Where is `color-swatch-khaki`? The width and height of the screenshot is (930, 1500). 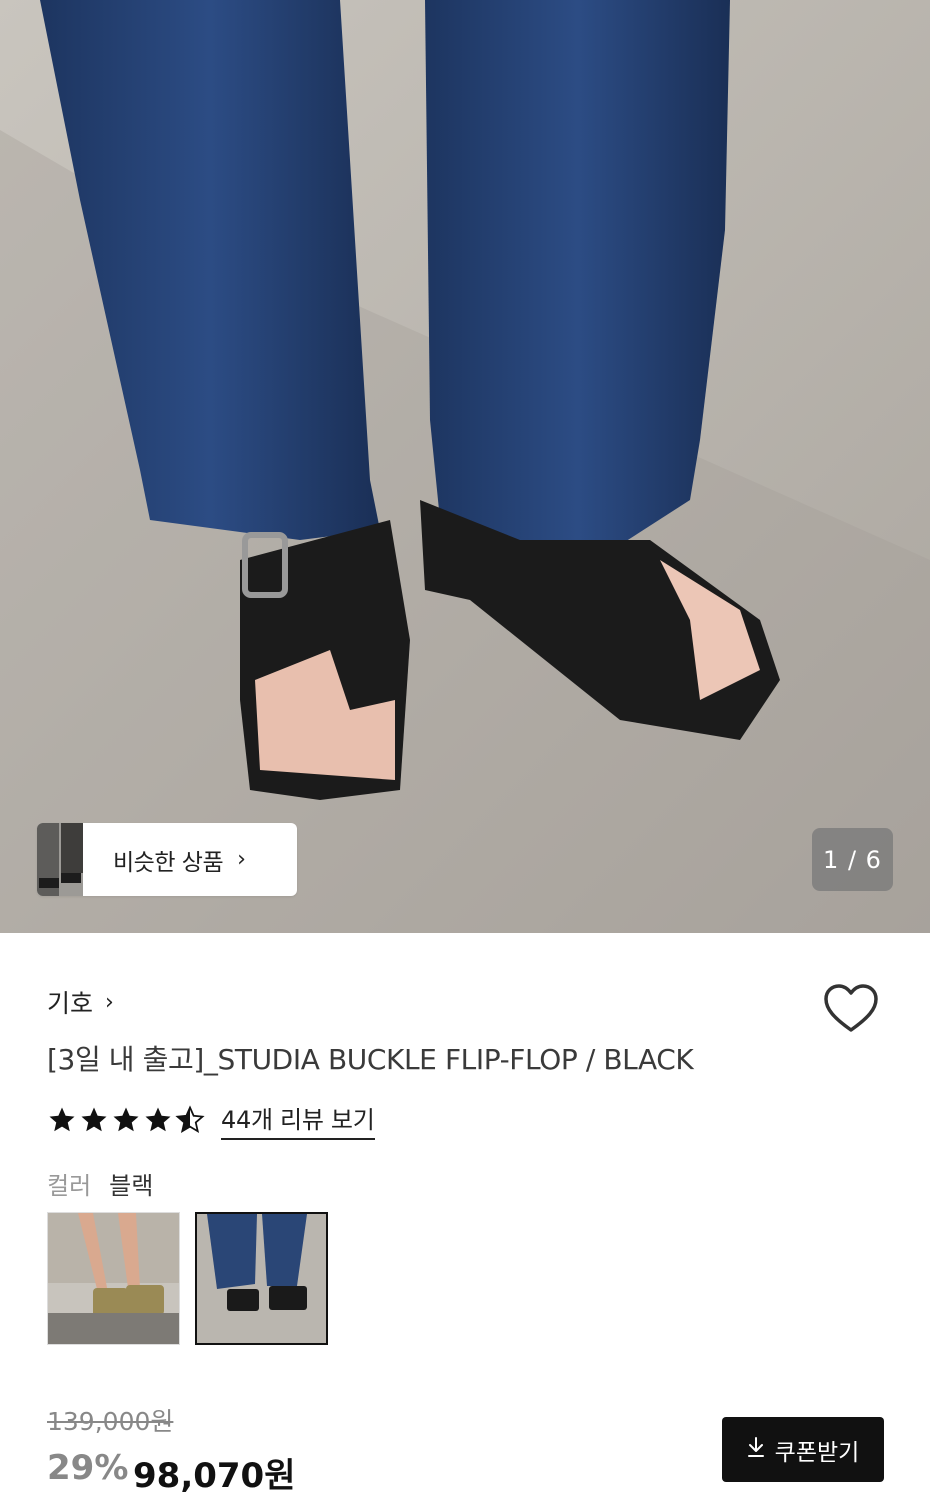
color-swatch-khaki is located at coordinates (113, 1278).